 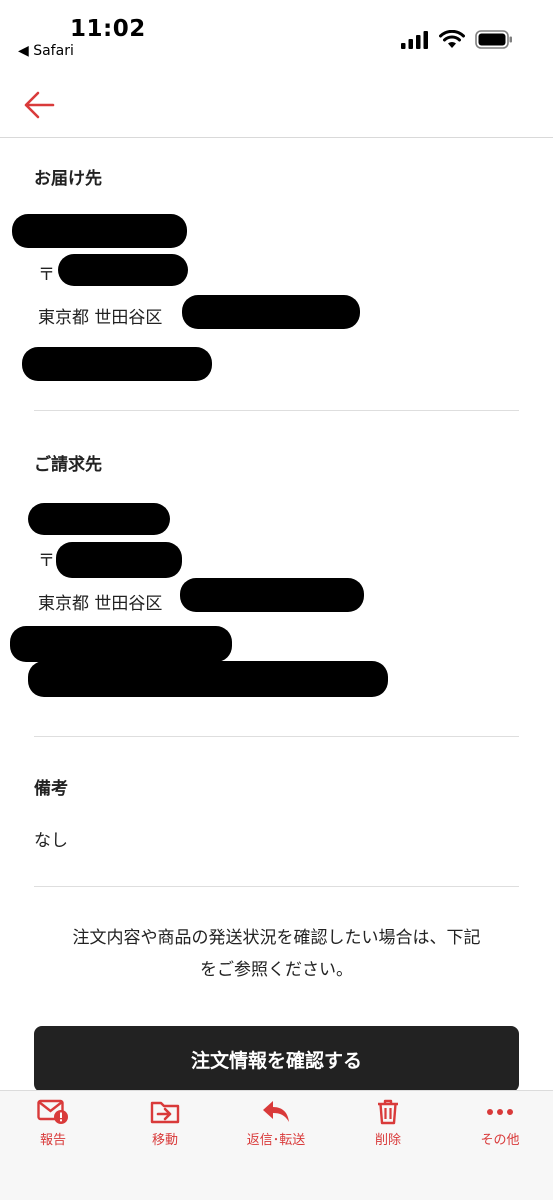 What do you see at coordinates (100, 604) in the screenshot?
I see `billing-address-prefix: 東京都 世田谷区` at bounding box center [100, 604].